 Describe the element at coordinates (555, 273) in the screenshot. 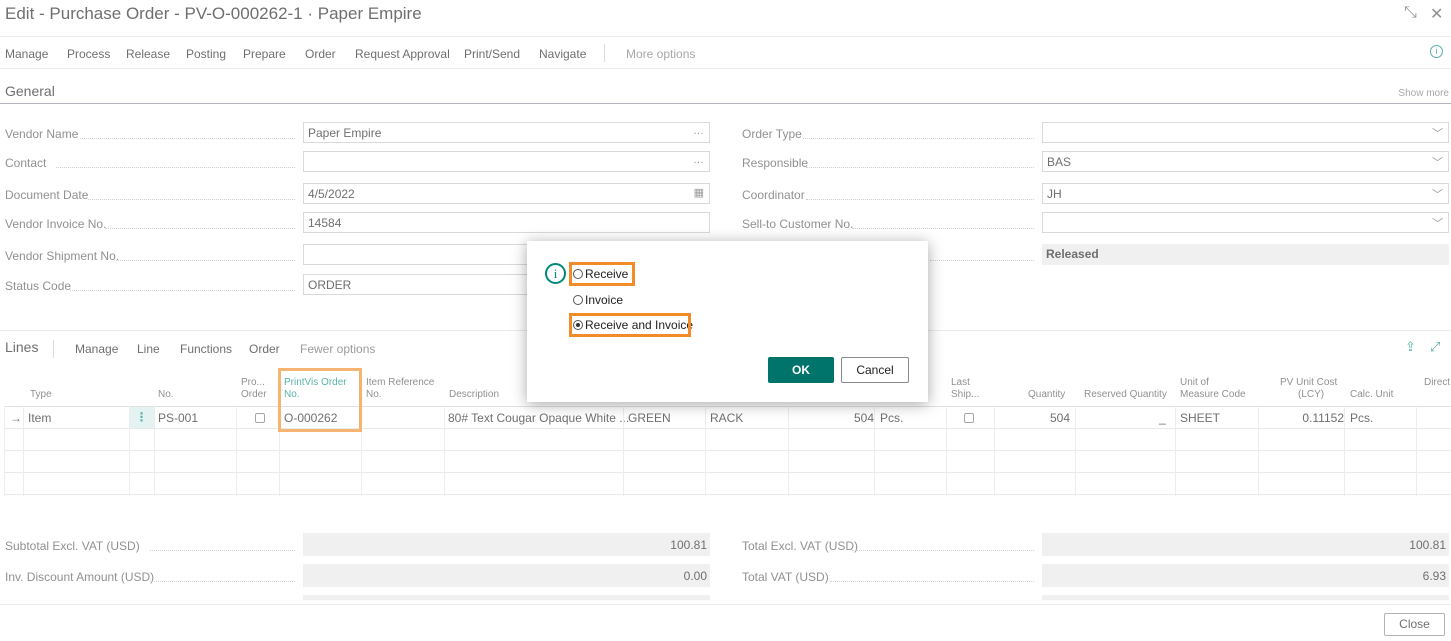

I see `info-icon: i` at that location.